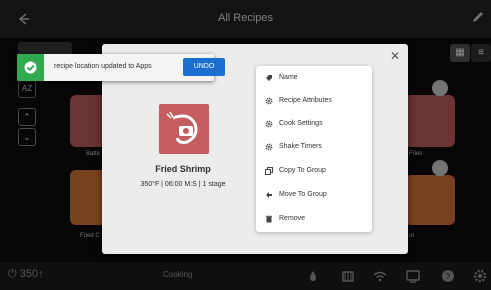 The image size is (491, 290). Describe the element at coordinates (395, 56) in the screenshot. I see `close-icon: ✕` at that location.